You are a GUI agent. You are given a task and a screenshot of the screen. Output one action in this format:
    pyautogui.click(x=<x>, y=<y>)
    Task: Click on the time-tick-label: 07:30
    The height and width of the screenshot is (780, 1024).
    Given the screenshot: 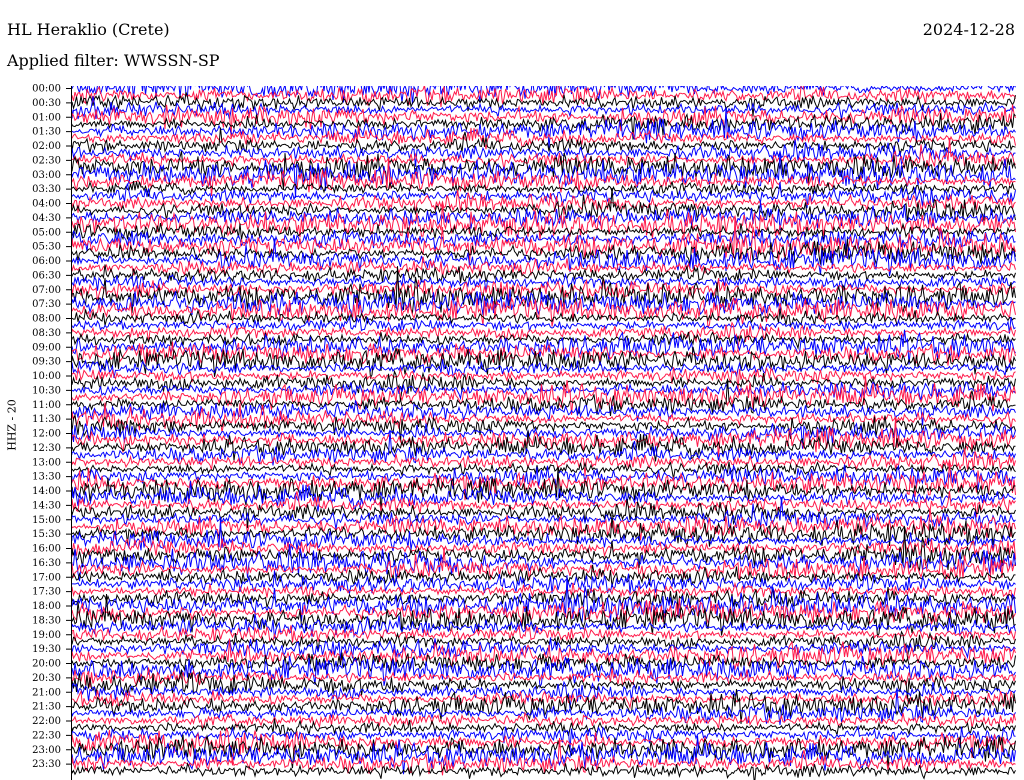 What is the action you would take?
    pyautogui.click(x=46, y=304)
    